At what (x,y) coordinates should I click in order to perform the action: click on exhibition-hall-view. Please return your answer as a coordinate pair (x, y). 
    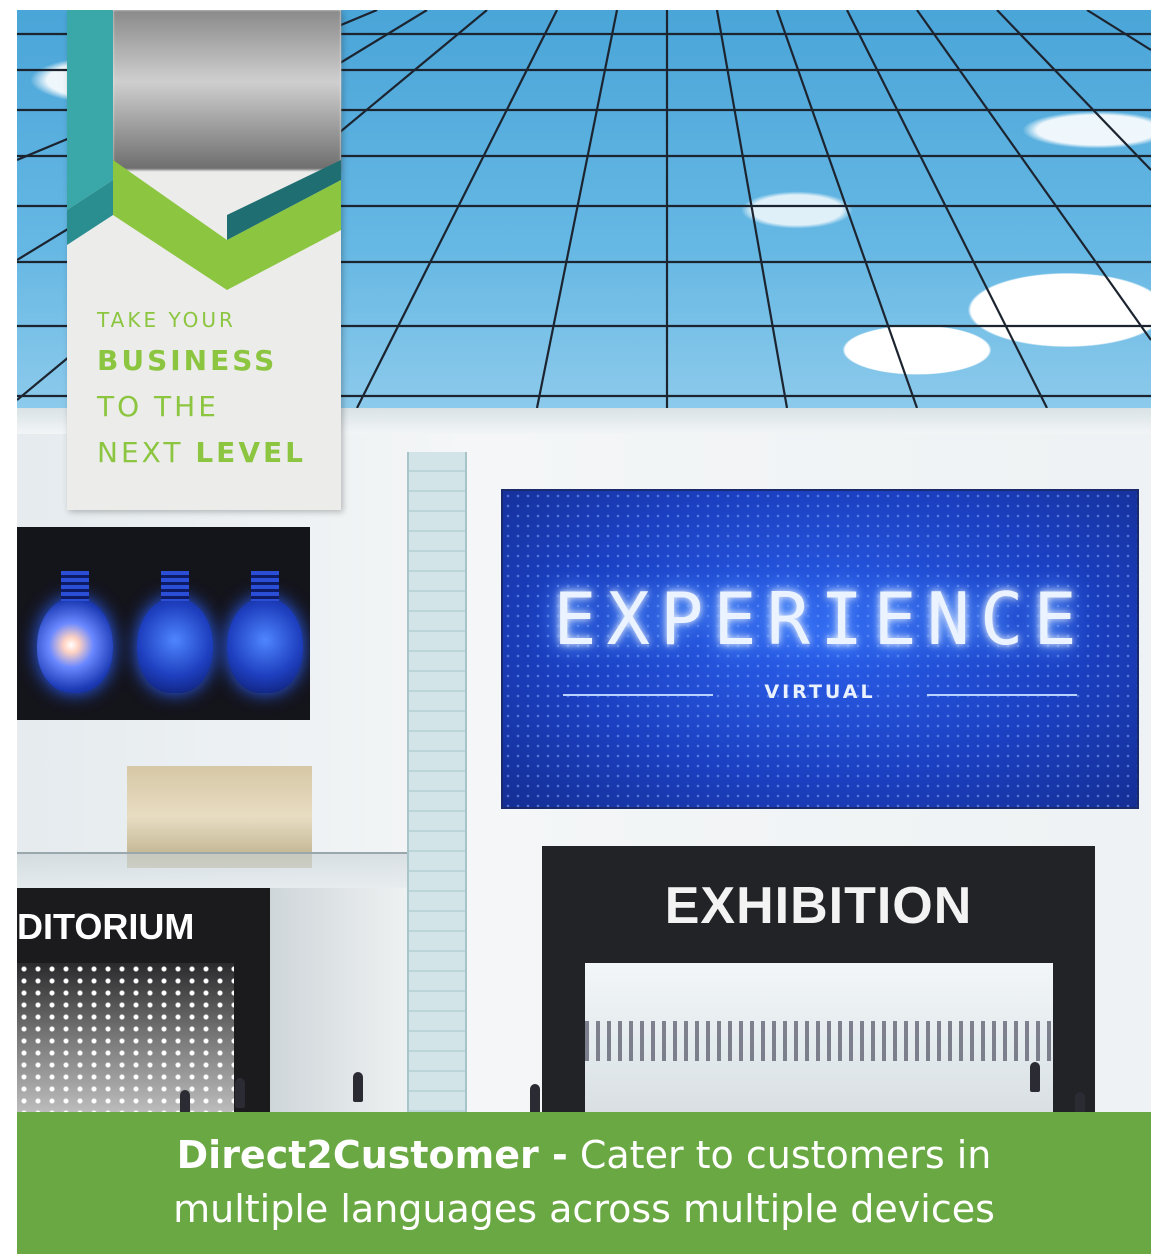
    Looking at the image, I should click on (819, 1037).